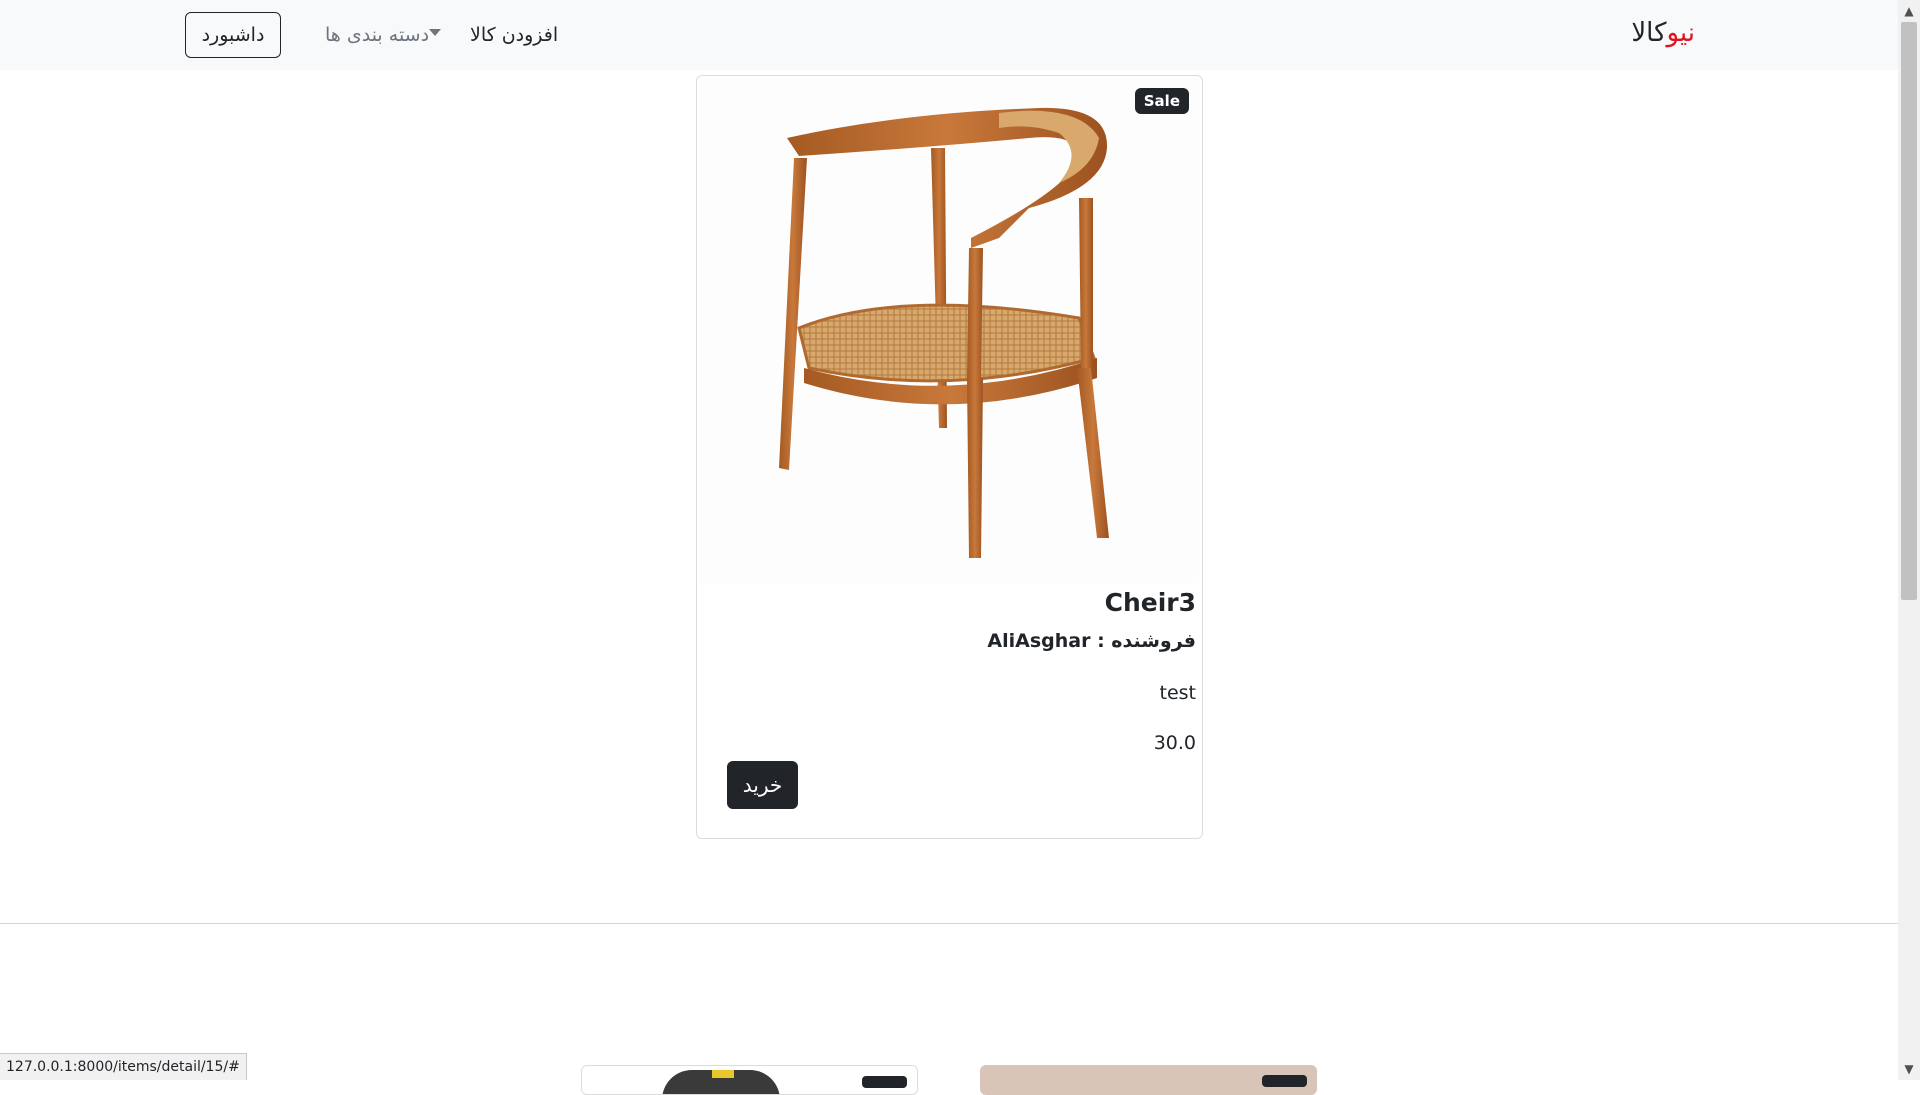  I want to click on nav-categories-dropdown: دسته بندی ها, so click(386, 35).